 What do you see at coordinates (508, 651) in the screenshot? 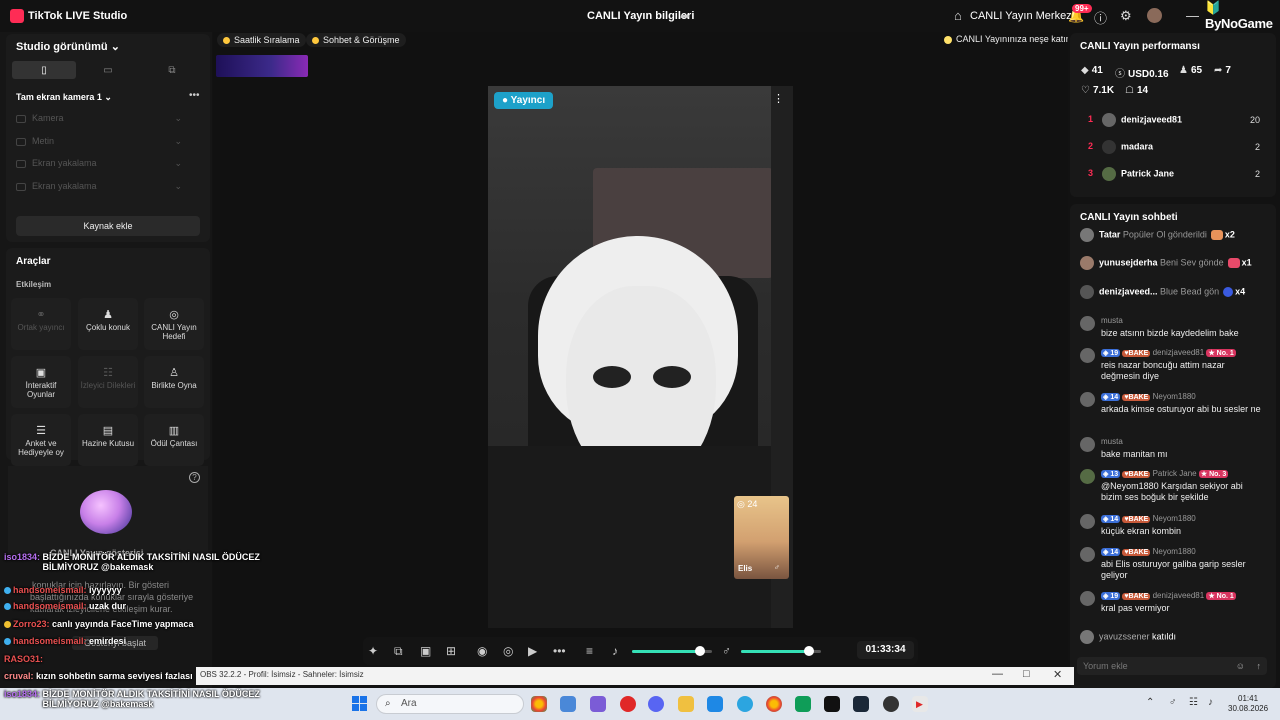
I see `clip-icon: ◎` at bounding box center [508, 651].